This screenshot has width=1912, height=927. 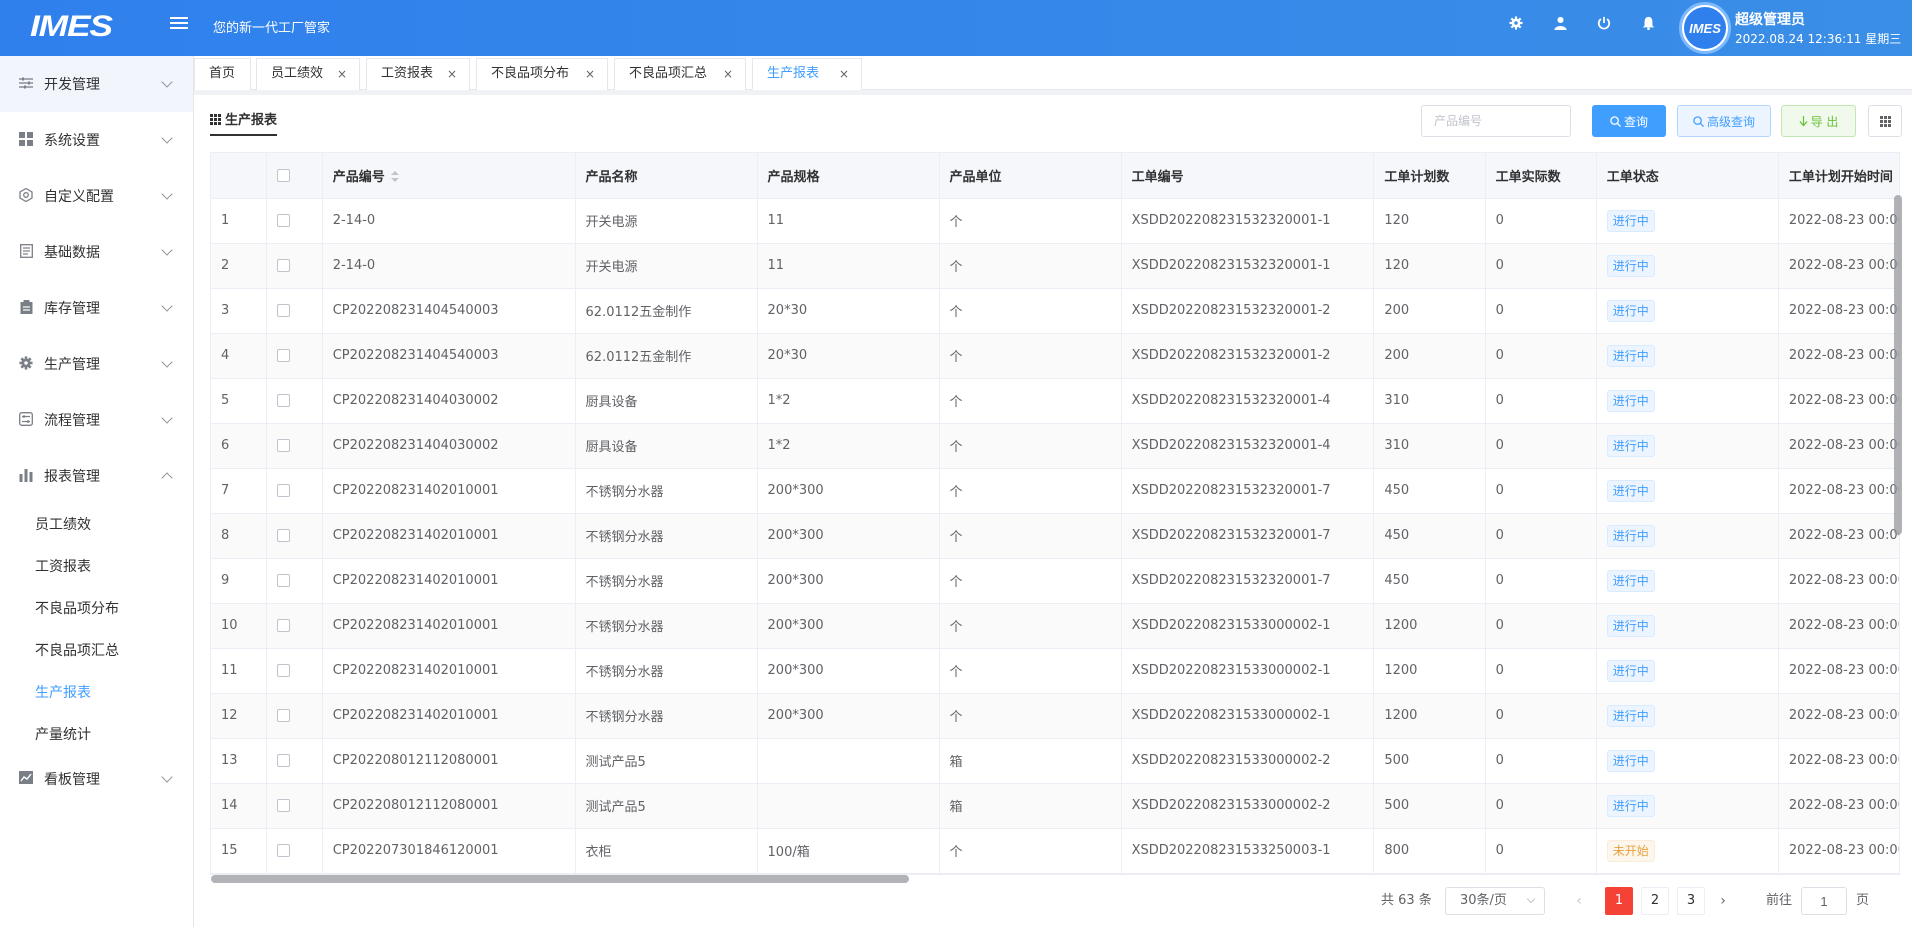 What do you see at coordinates (1723, 901) in the screenshot?
I see `next-page-button: ›` at bounding box center [1723, 901].